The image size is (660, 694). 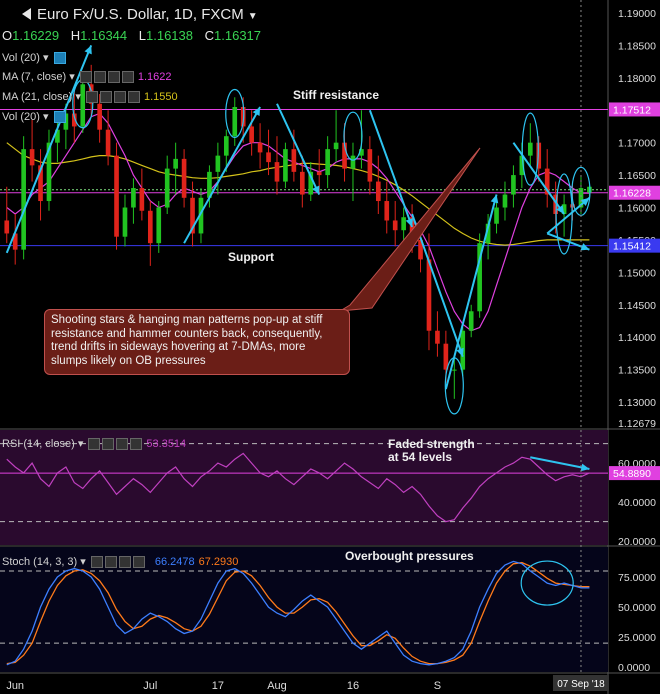 I want to click on level-badge-label-support: 1.15412, so click(x=632, y=247).